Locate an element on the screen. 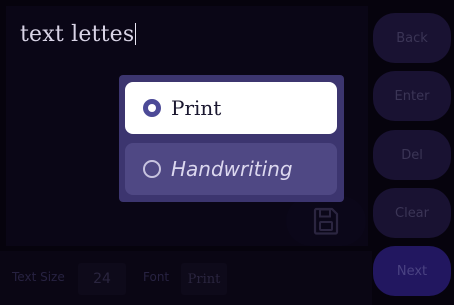 The image size is (454, 305). save-button is located at coordinates (326, 221).